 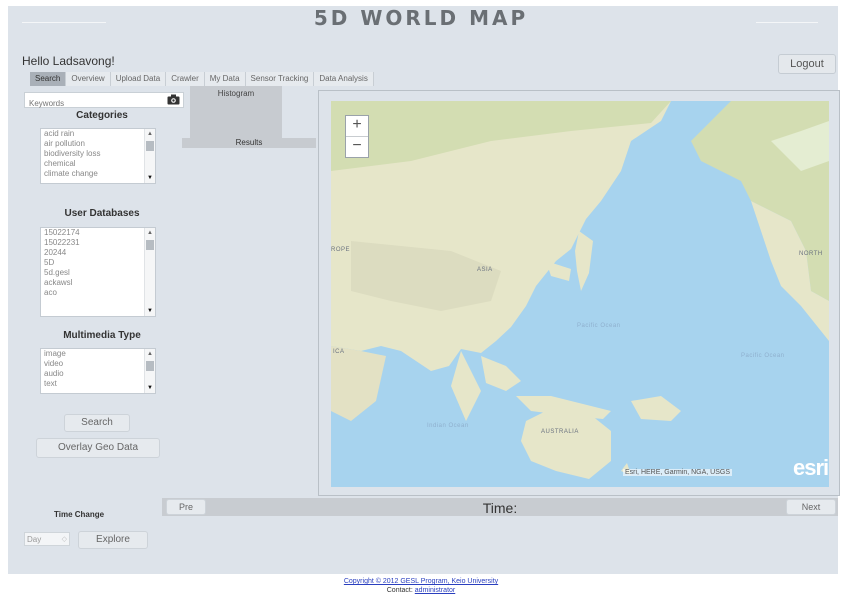 What do you see at coordinates (357, 126) in the screenshot?
I see `zoom-in-button: +` at bounding box center [357, 126].